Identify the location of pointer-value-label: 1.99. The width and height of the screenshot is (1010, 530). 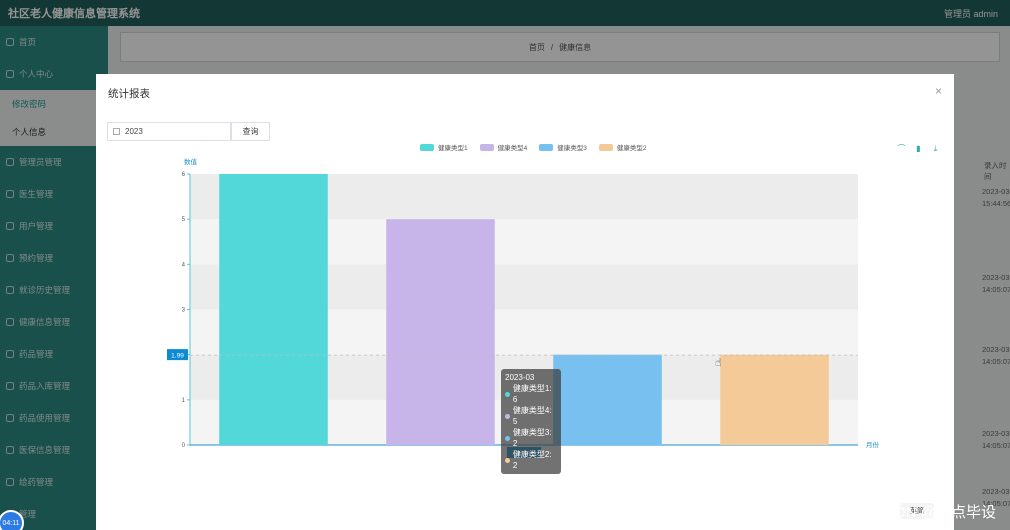
(177, 356).